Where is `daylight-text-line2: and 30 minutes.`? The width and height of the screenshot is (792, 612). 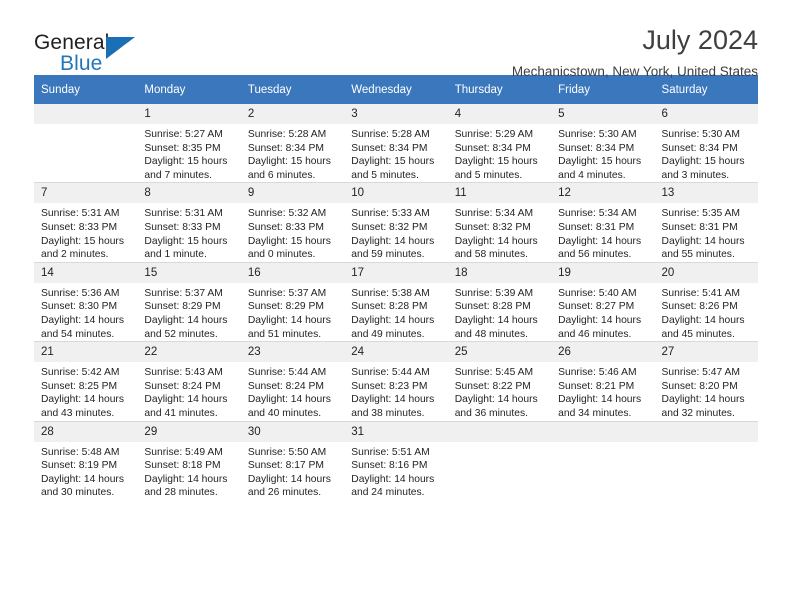
daylight-text-line2: and 30 minutes. is located at coordinates (78, 493).